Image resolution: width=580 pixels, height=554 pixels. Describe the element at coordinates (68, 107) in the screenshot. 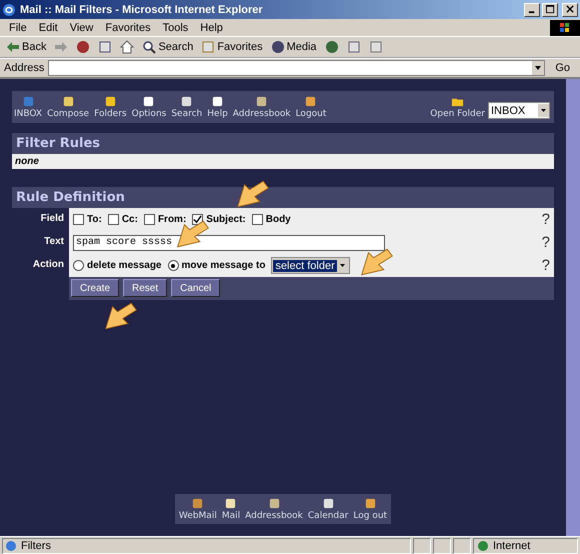

I see `nav-compose-link: Compose` at that location.